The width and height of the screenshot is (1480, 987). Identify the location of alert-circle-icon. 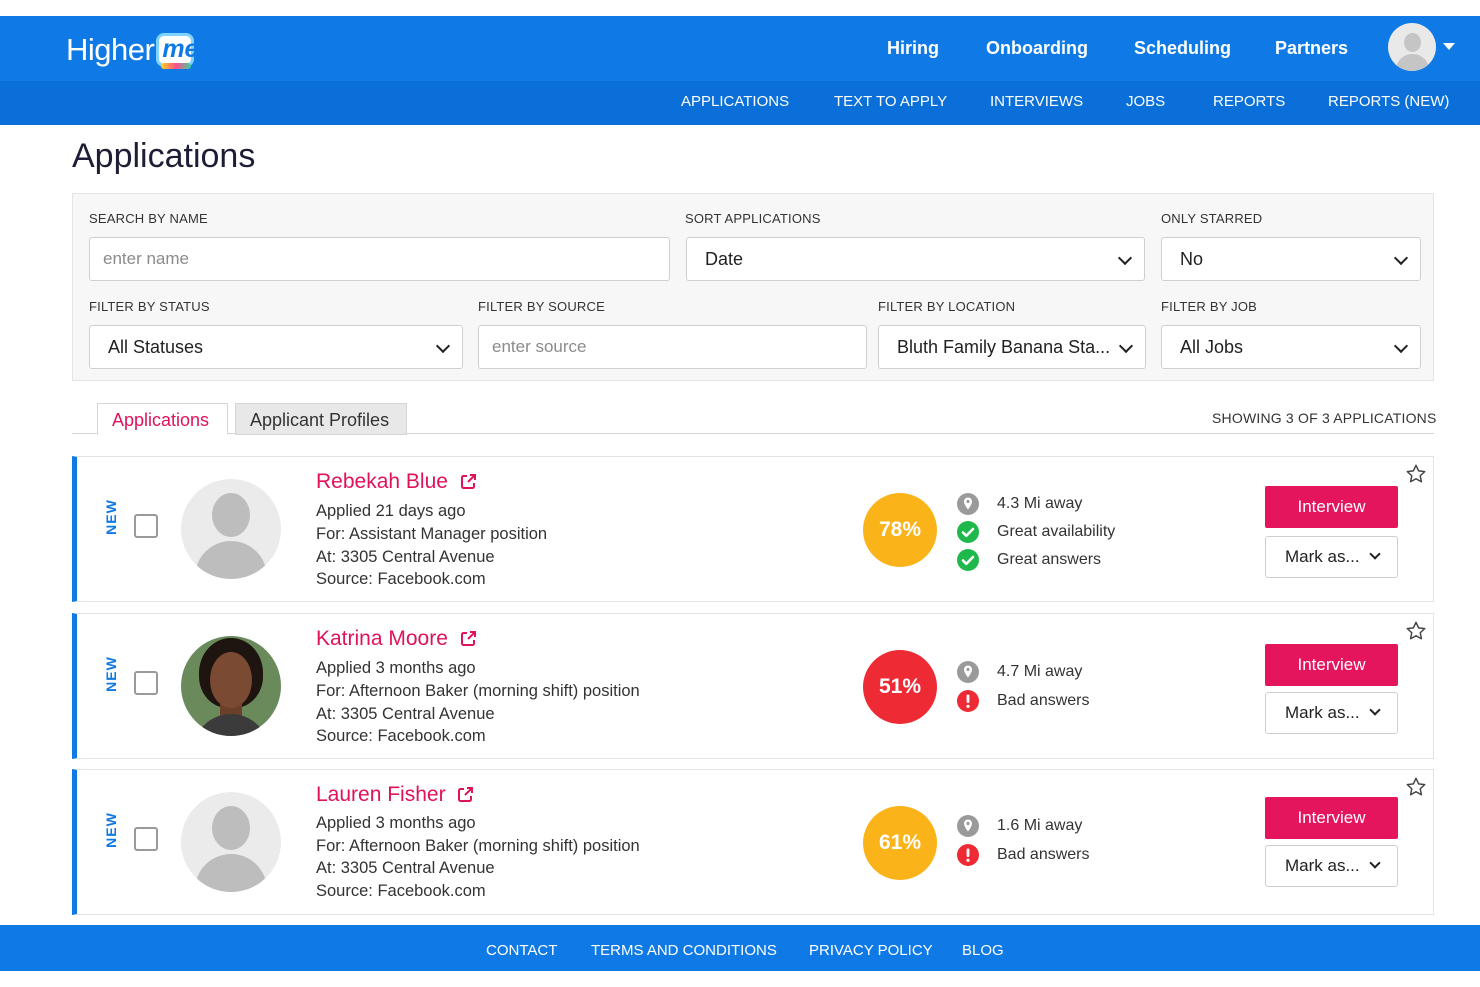
(968, 701).